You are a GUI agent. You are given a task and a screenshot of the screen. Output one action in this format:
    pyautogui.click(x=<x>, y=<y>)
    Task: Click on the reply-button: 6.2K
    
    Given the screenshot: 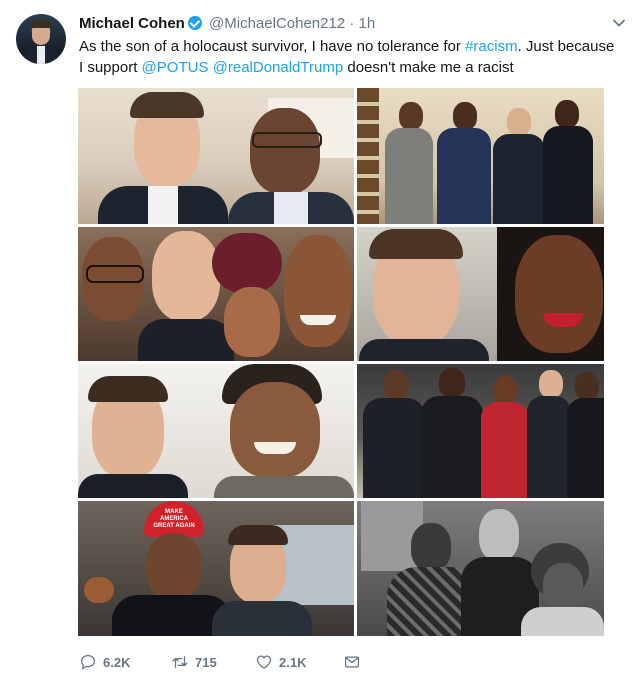 What is the action you would take?
    pyautogui.click(x=104, y=662)
    